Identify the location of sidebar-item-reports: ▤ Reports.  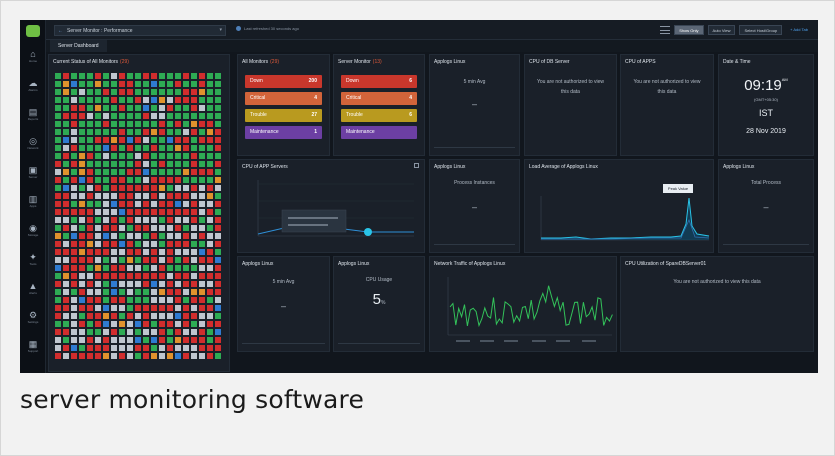
(33, 115).